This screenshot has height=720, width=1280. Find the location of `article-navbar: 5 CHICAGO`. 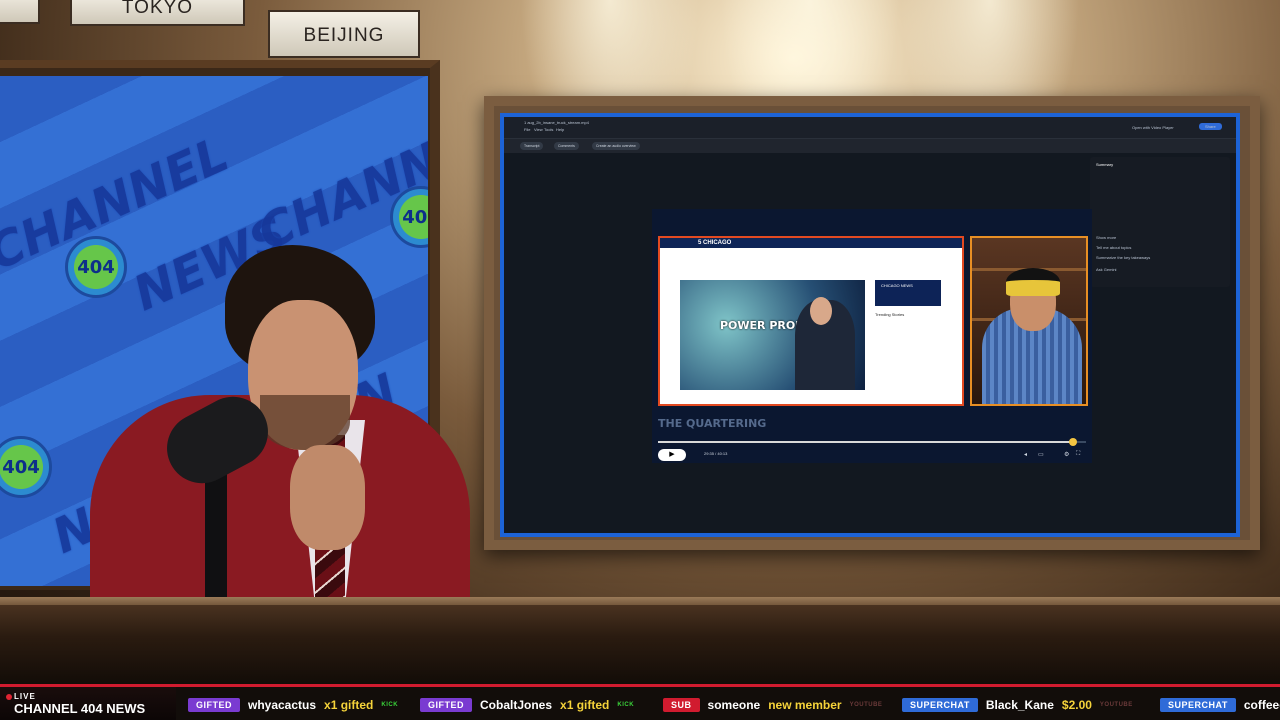

article-navbar: 5 CHICAGO is located at coordinates (811, 243).